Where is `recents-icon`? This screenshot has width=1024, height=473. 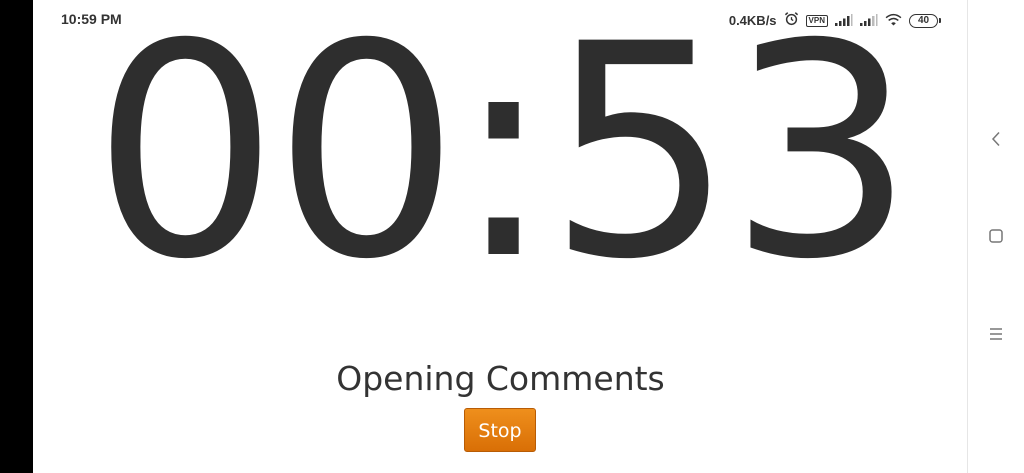 recents-icon is located at coordinates (996, 334).